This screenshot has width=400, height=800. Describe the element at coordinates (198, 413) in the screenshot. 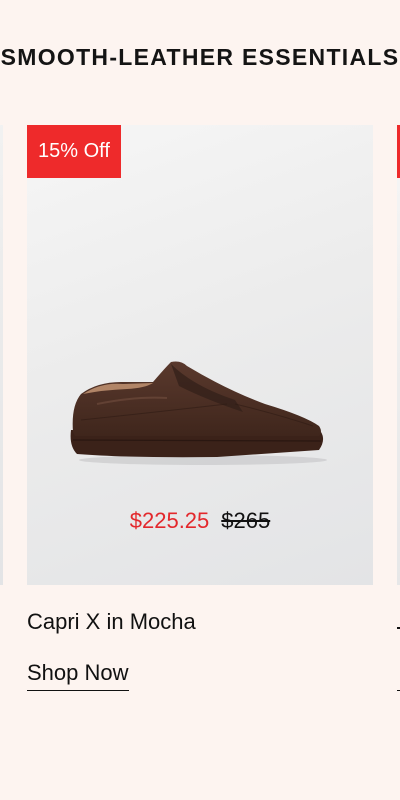

I see `mocha-leather-sneaker-icon` at that location.